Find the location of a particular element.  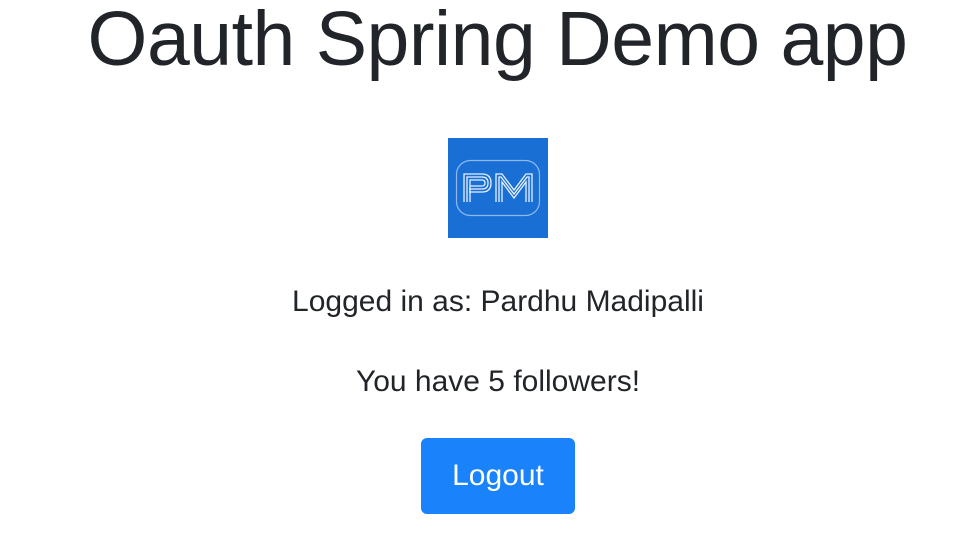

page-title: Oauth Spring Demo app is located at coordinates (497, 41).